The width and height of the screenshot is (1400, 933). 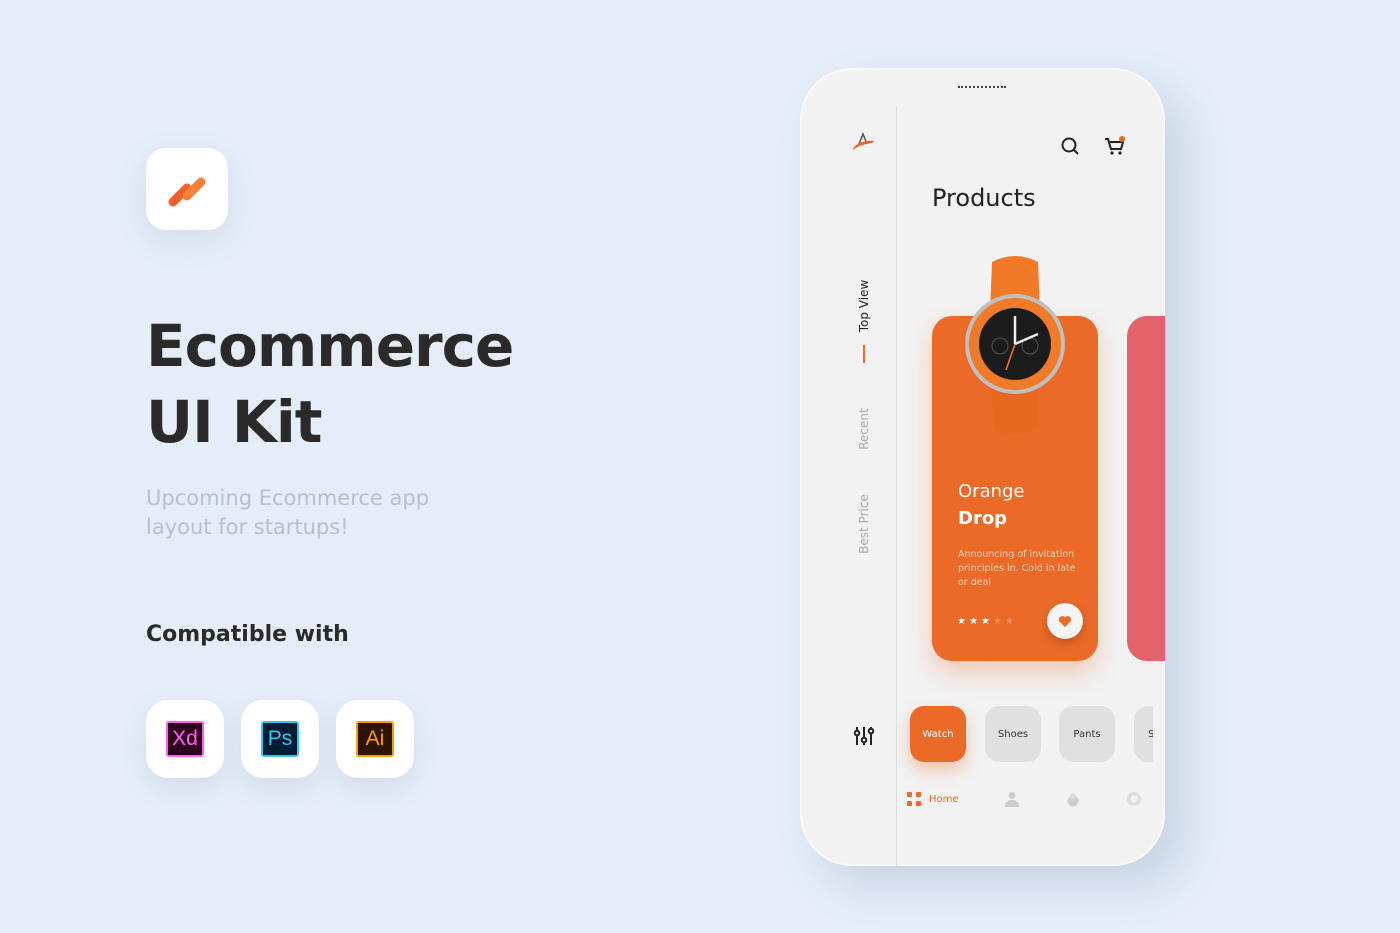 What do you see at coordinates (864, 736) in the screenshot?
I see `filter-icon` at bounding box center [864, 736].